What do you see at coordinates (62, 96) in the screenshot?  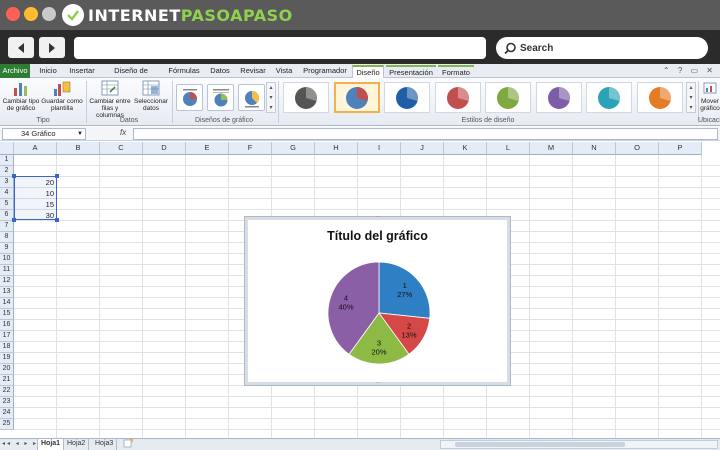 I see `save-template-button: Guardar como plantilla` at bounding box center [62, 96].